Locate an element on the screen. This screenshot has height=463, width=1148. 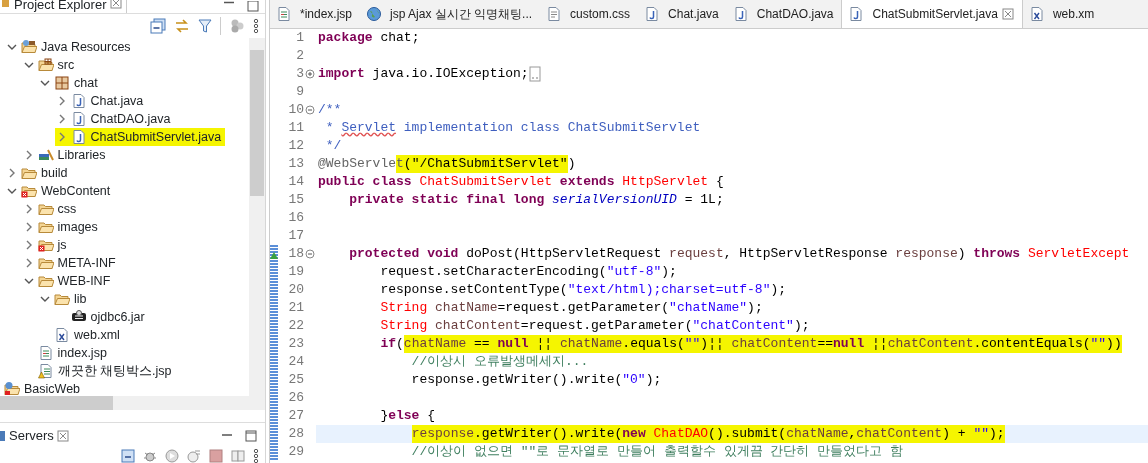
code-line: * Servlet implementation class ChatSubmitServlet is located at coordinates (513, 128).